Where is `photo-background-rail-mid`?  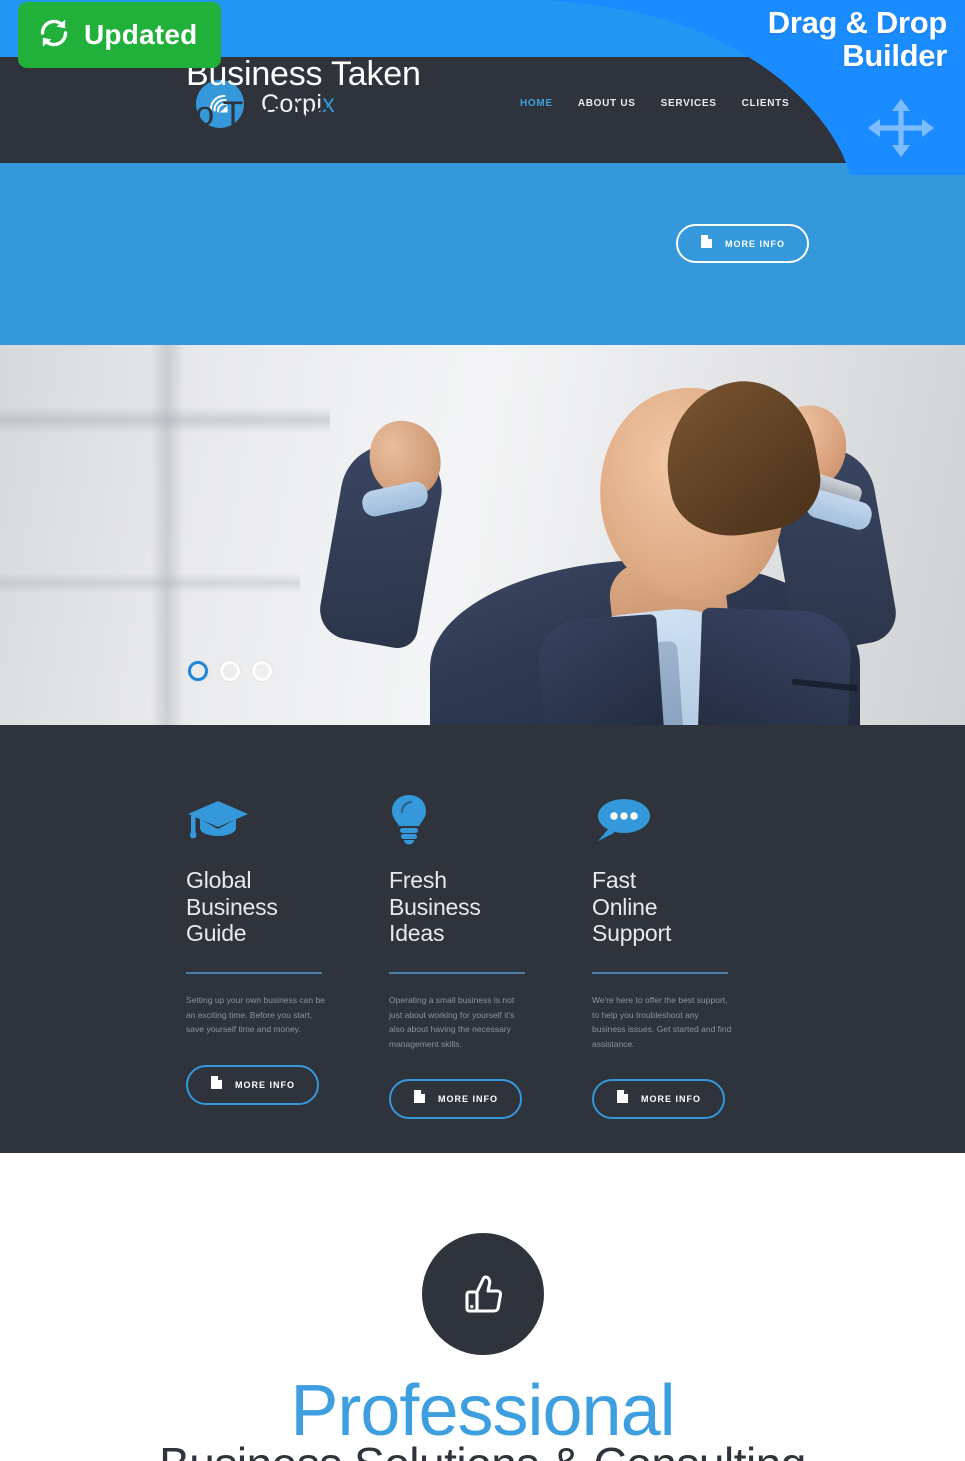 photo-background-rail-mid is located at coordinates (150, 583).